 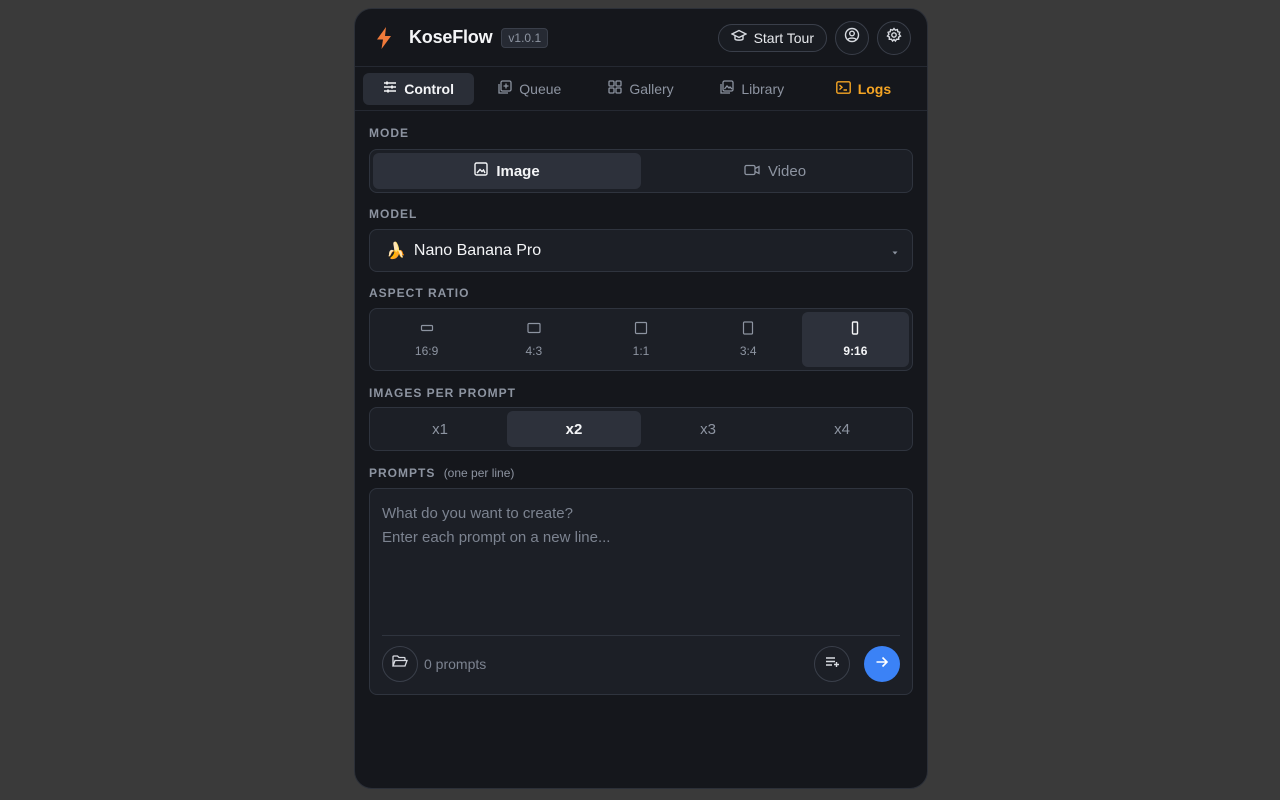 What do you see at coordinates (427, 329) in the screenshot?
I see `ratio-16-9-icon` at bounding box center [427, 329].